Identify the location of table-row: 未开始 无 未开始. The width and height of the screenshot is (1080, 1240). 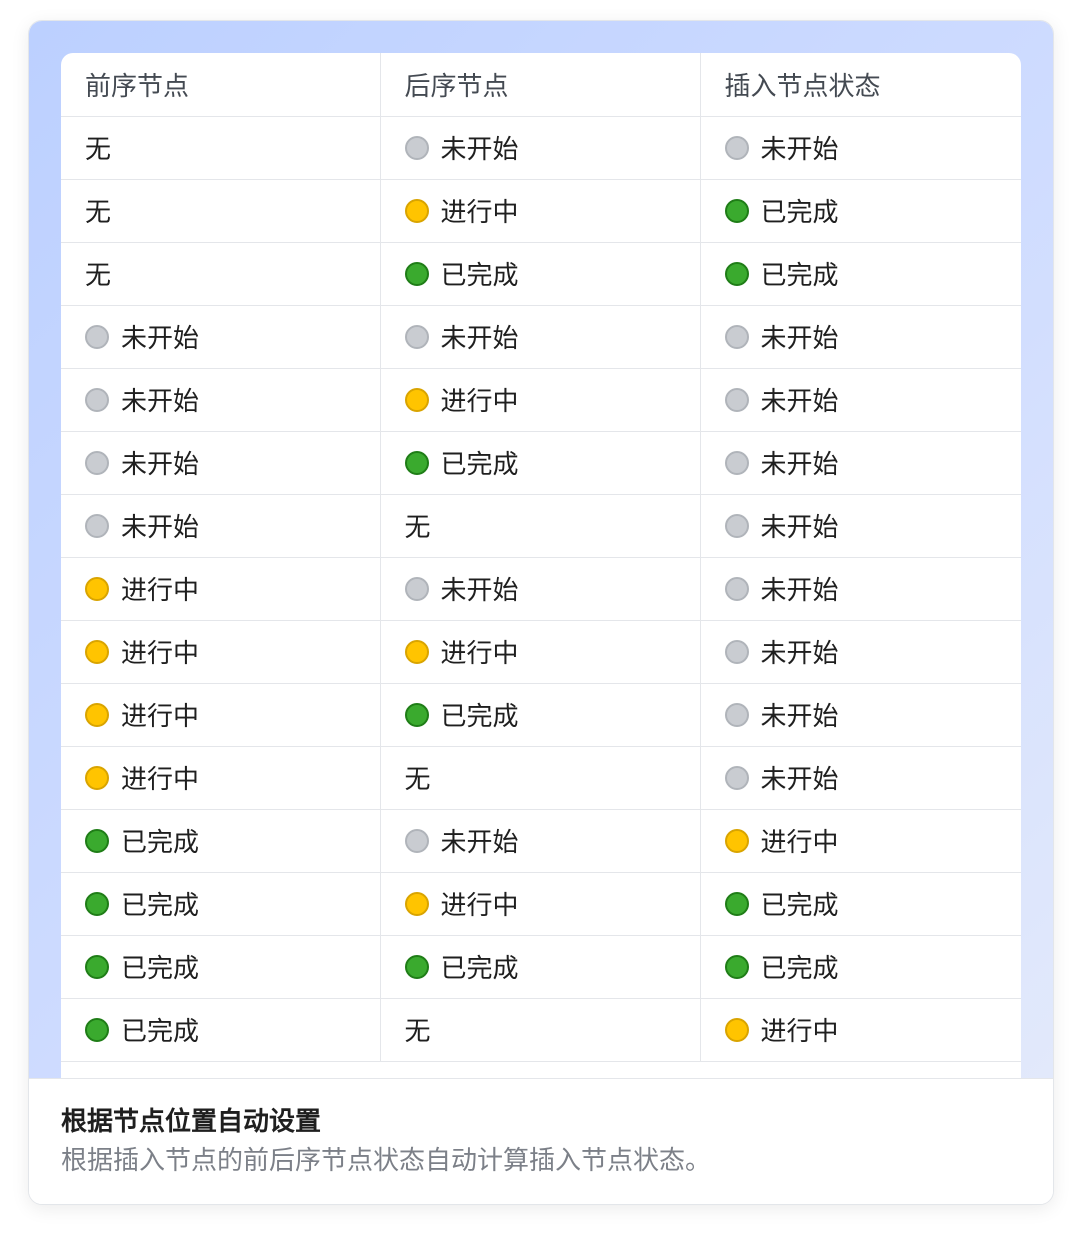
(541, 526).